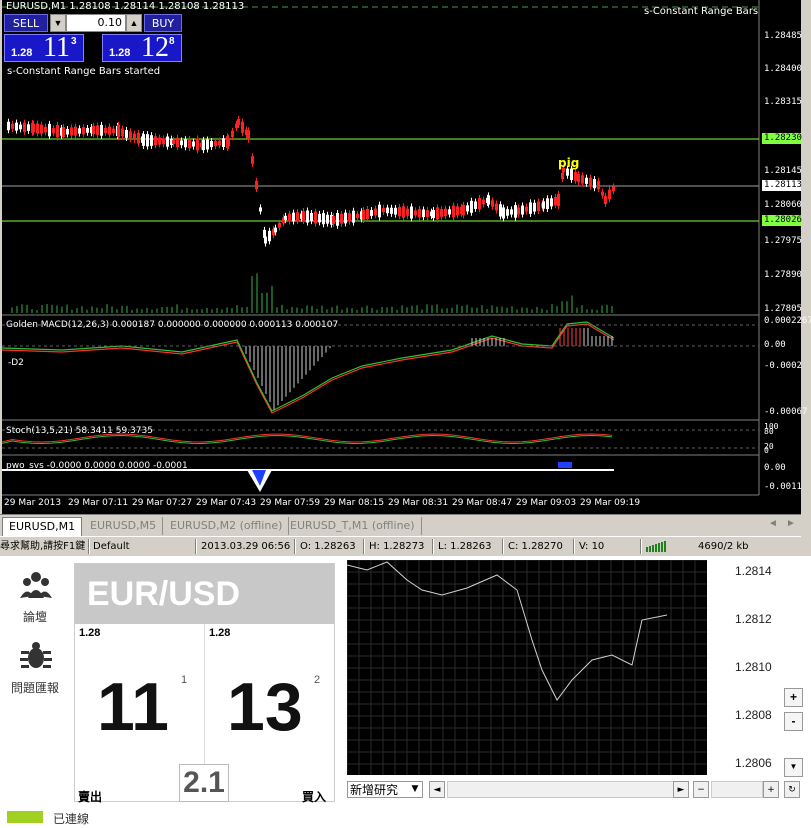 The image size is (811, 828). Describe the element at coordinates (42, 526) in the screenshot. I see `tab-eurusd-m1: EURUSD,M1` at that location.